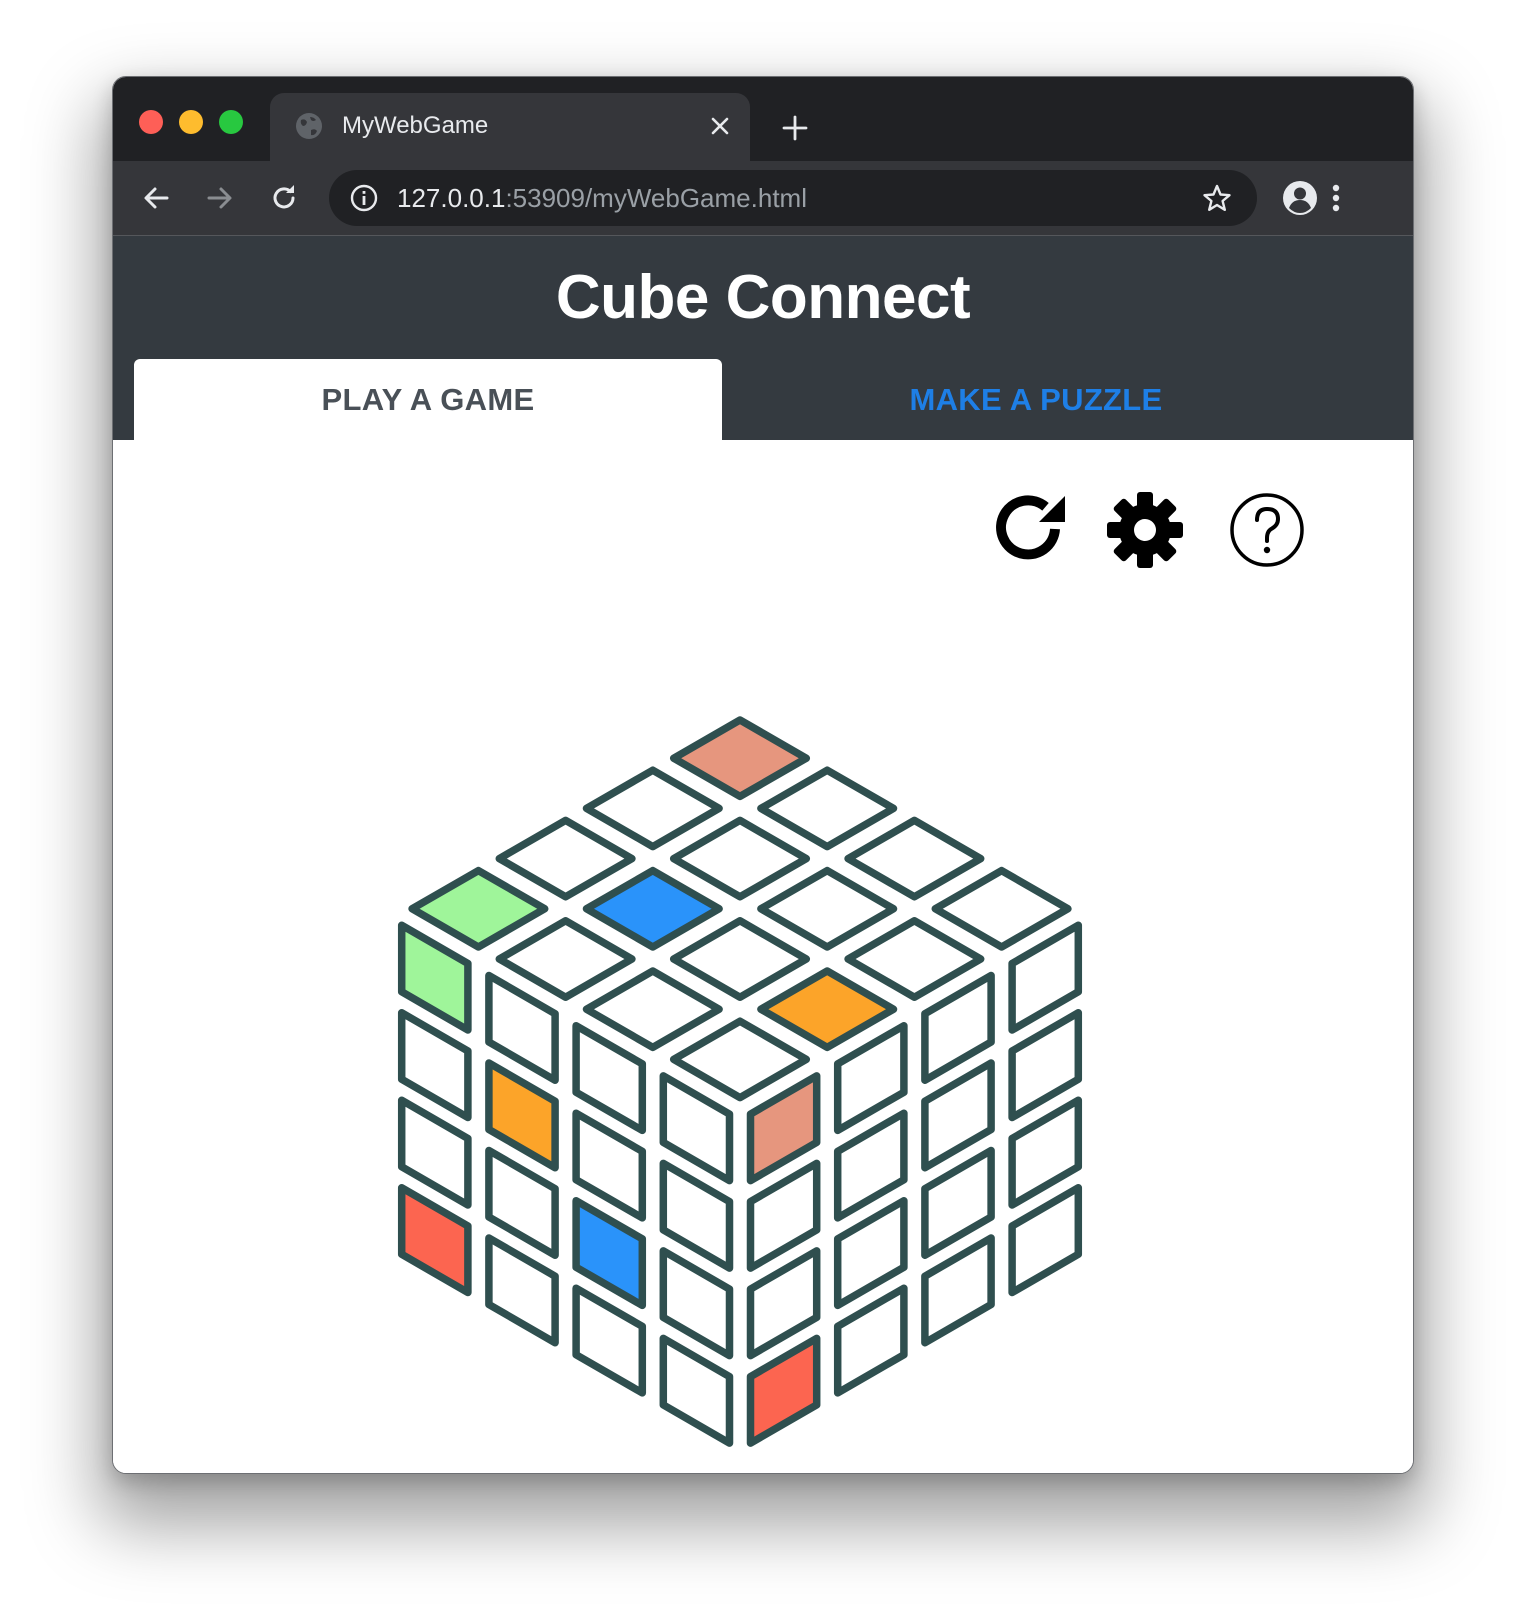 This screenshot has width=1522, height=1618. I want to click on menu-dots-icon, so click(1336, 198).